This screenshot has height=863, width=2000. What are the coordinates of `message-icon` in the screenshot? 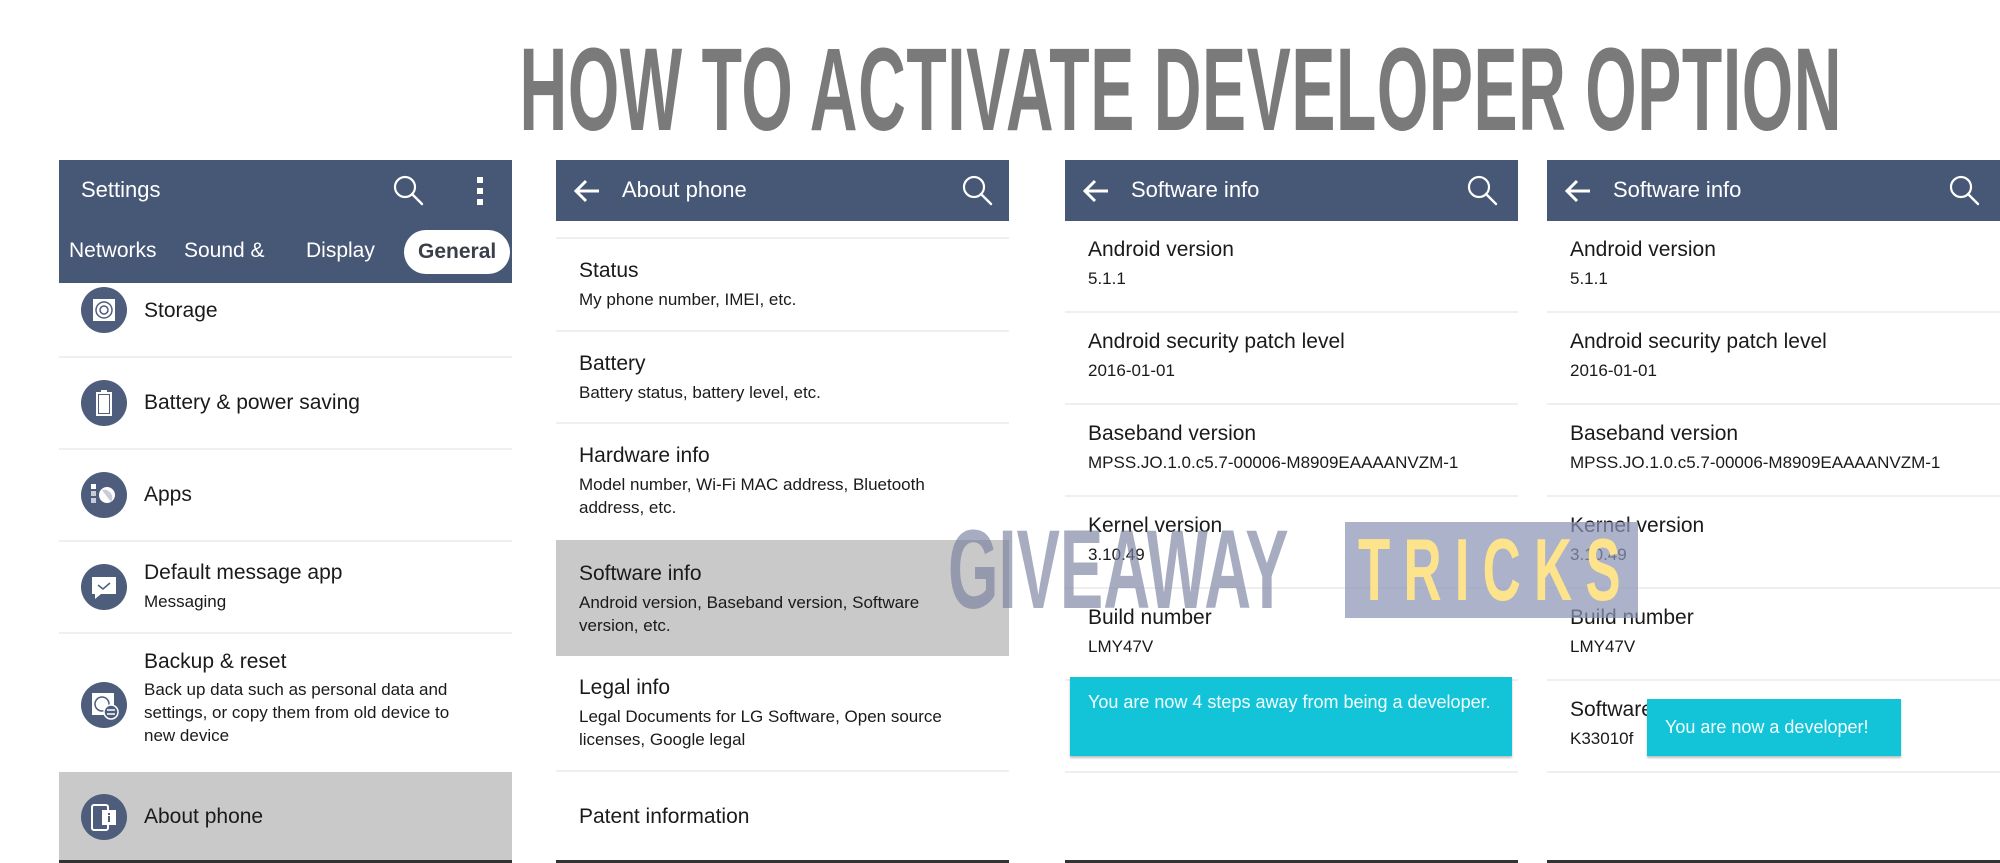 It's located at (104, 587).